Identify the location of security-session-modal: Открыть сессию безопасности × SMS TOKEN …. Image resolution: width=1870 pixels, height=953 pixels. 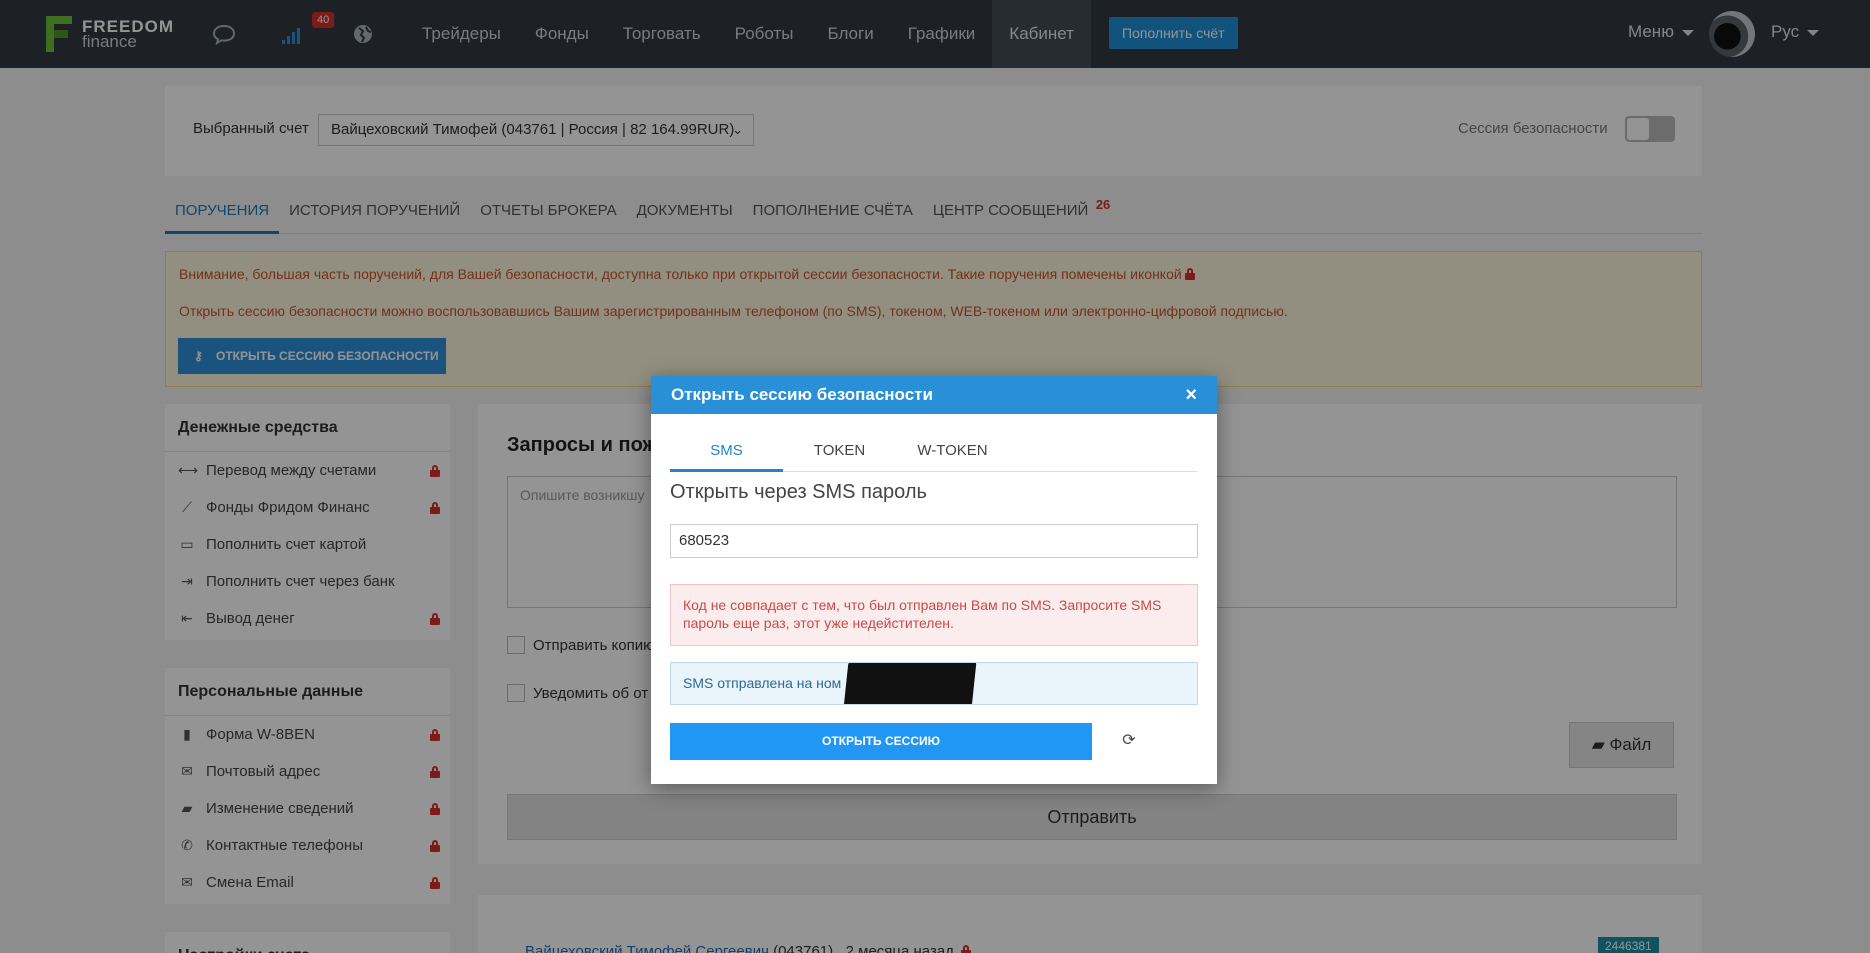
(934, 580).